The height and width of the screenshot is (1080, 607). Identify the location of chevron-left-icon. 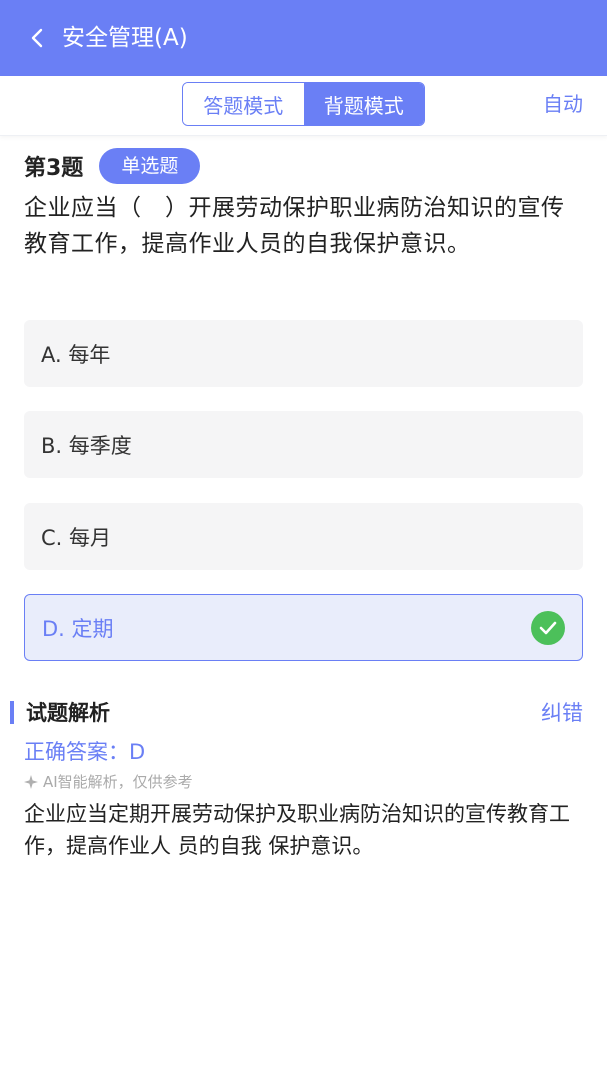
(37, 38).